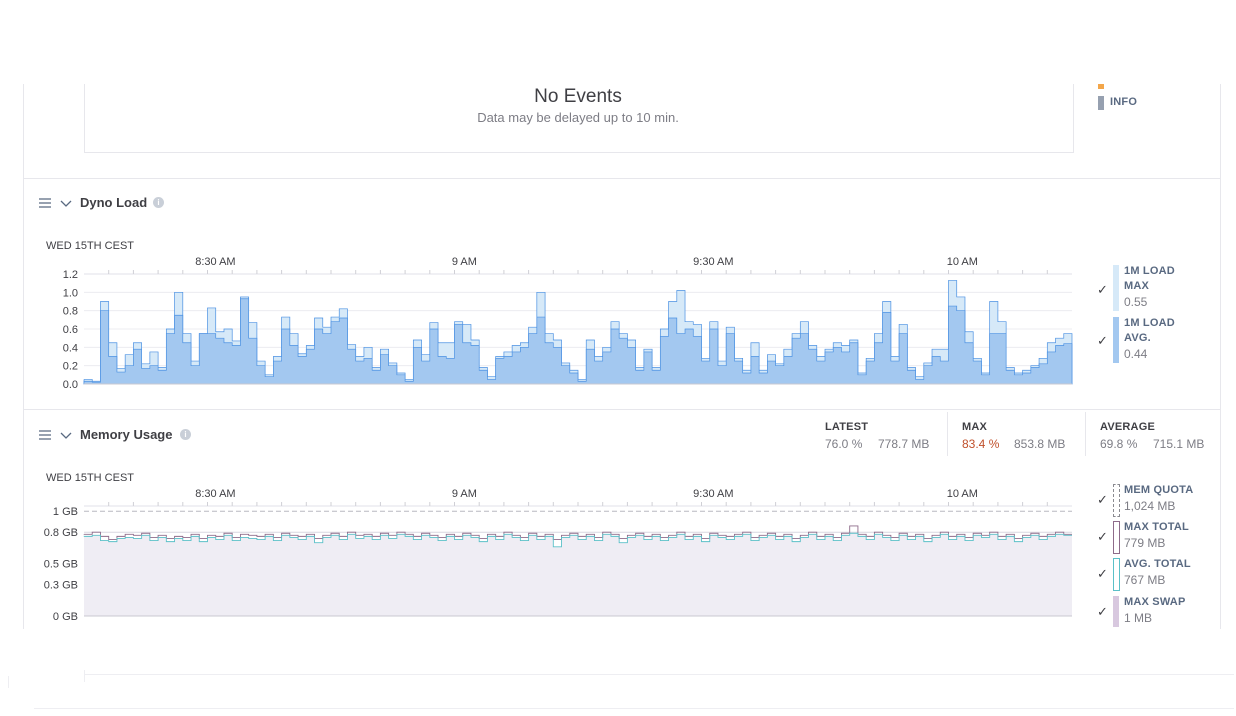 The width and height of the screenshot is (1236, 716). I want to click on legend-quota-label: MEM QUOTA, so click(1159, 490).